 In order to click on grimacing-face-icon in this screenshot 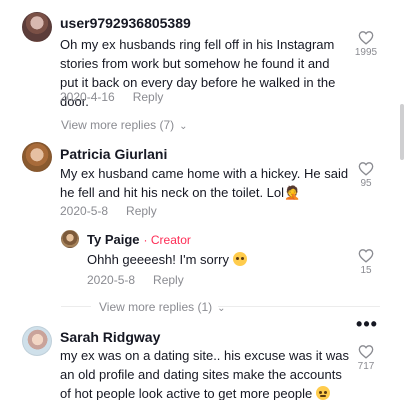, I will do `click(239, 259)`.